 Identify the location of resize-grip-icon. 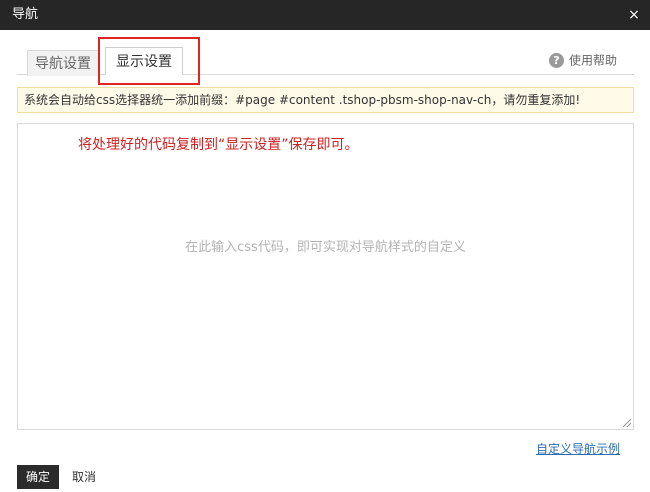
(627, 423).